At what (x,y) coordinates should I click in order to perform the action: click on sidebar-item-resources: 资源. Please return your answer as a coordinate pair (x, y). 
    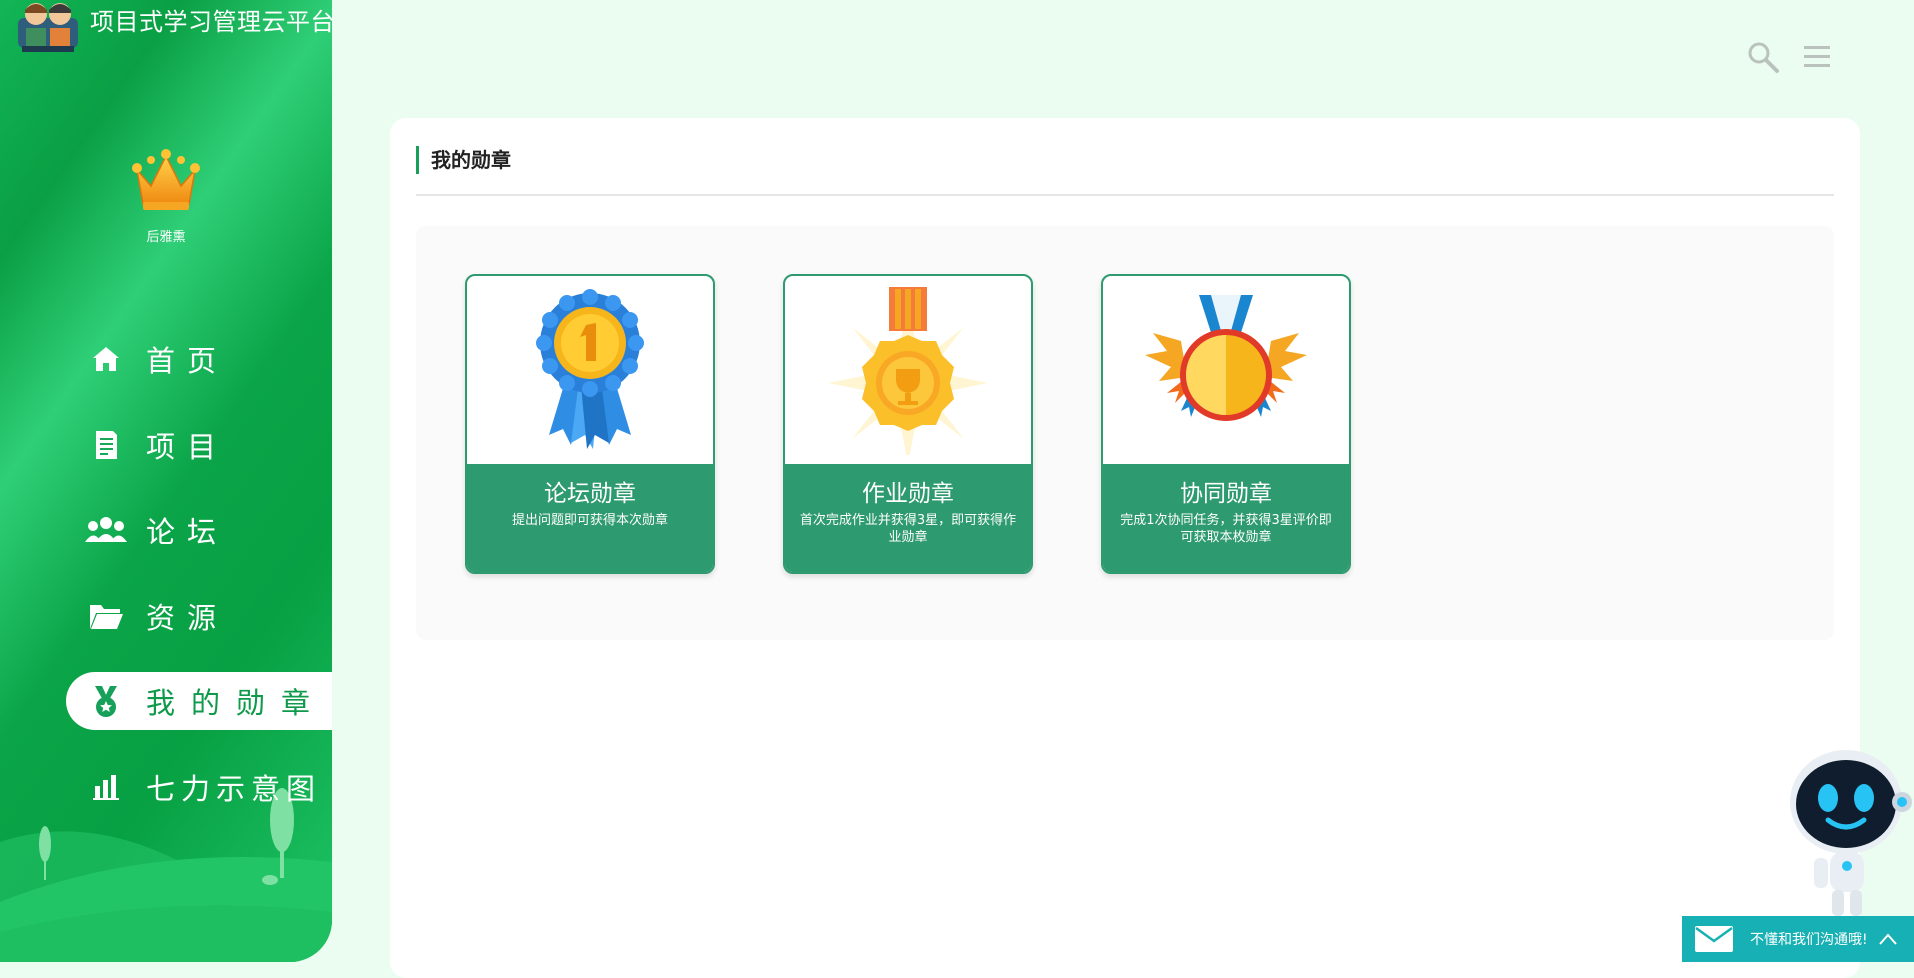
    Looking at the image, I should click on (166, 616).